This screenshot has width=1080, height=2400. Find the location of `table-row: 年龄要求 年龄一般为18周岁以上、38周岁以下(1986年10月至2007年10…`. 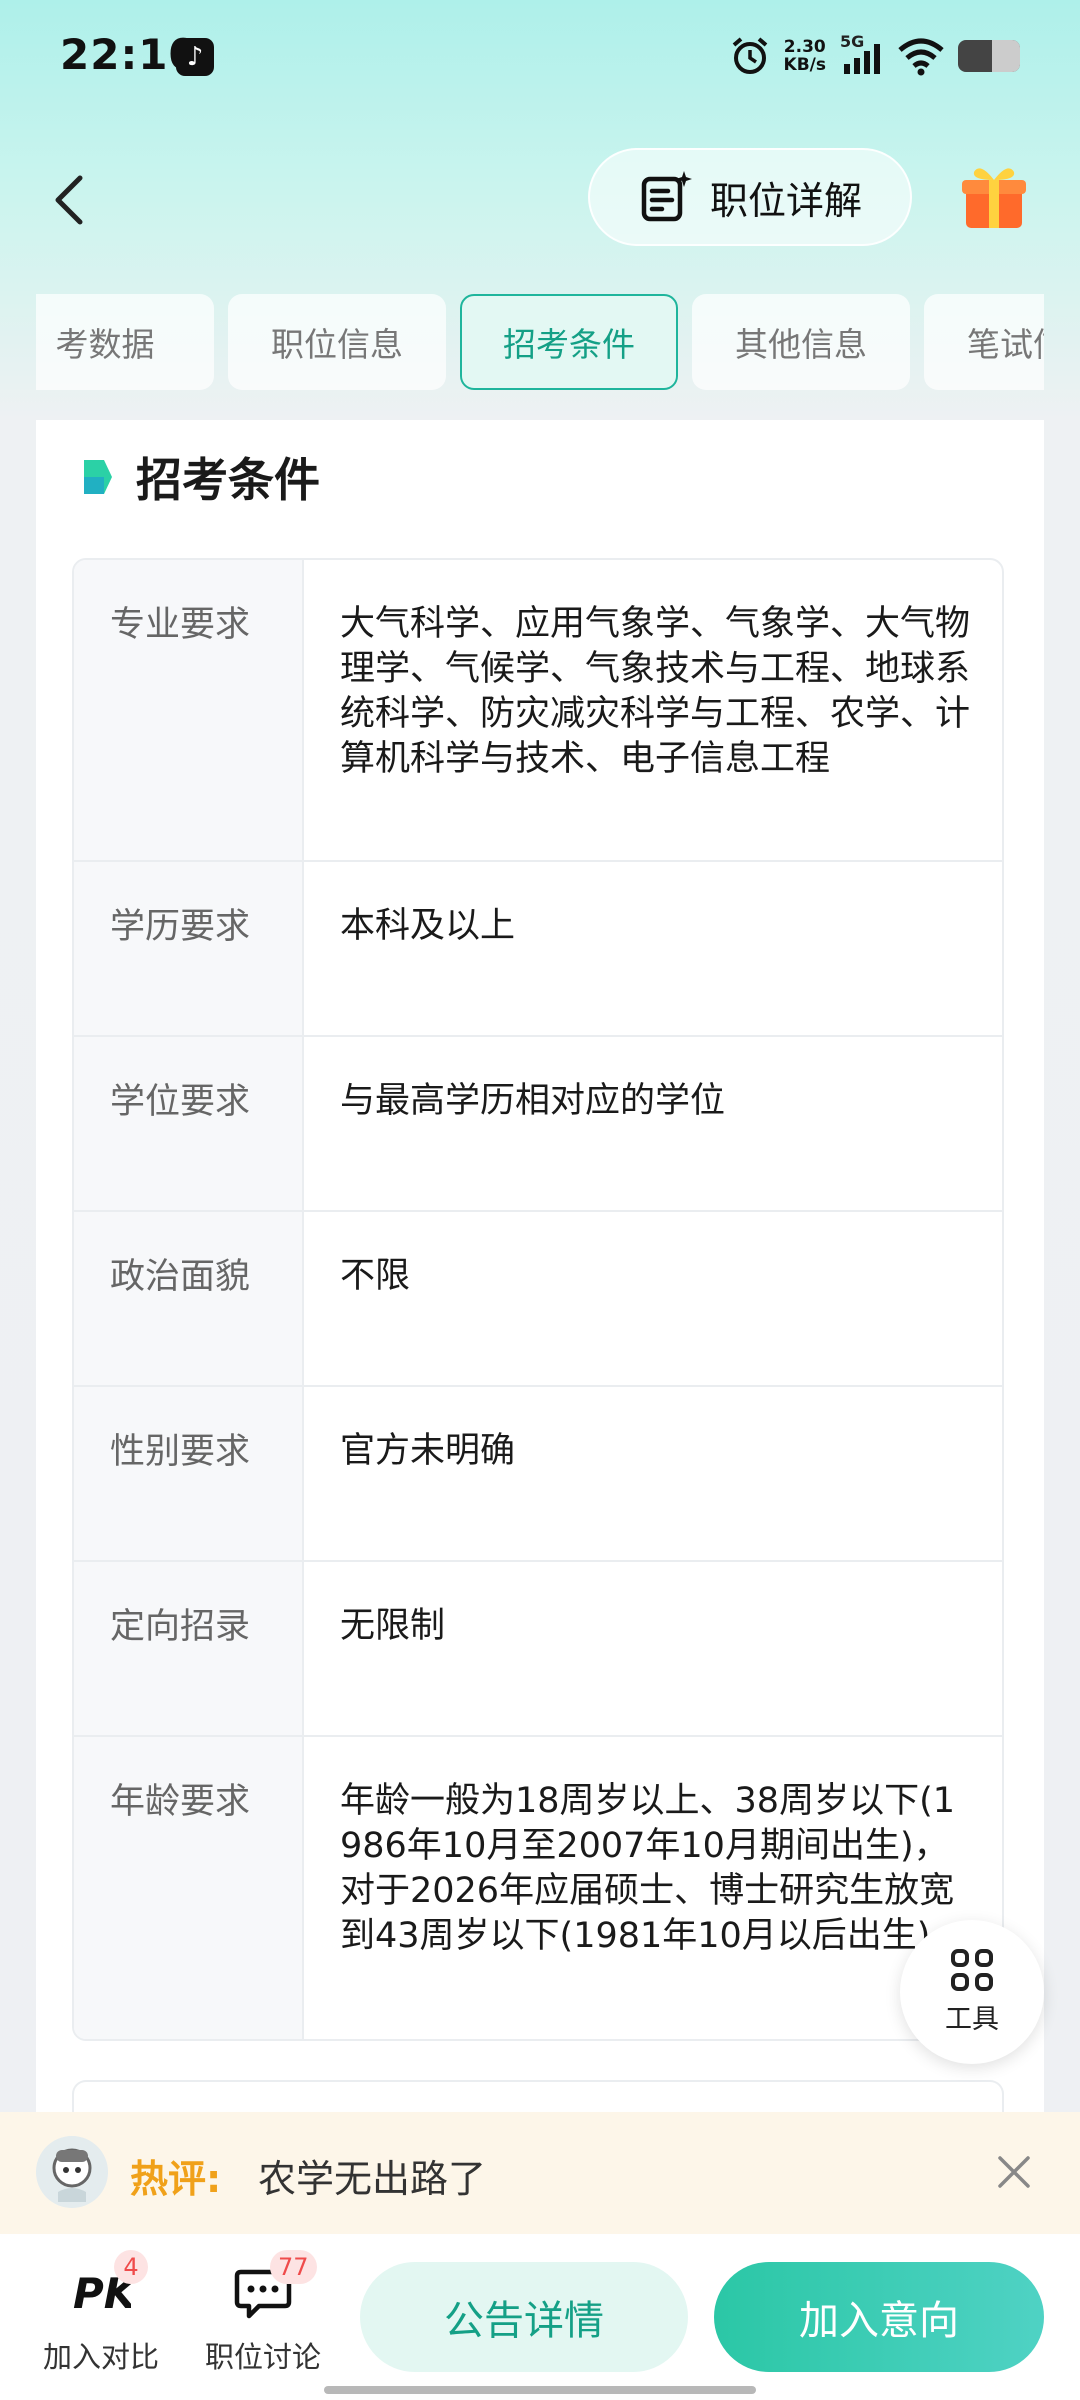

table-row: 年龄要求 年龄一般为18周岁以上、38周岁以下(1986年10月至2007年10… is located at coordinates (538, 1888).